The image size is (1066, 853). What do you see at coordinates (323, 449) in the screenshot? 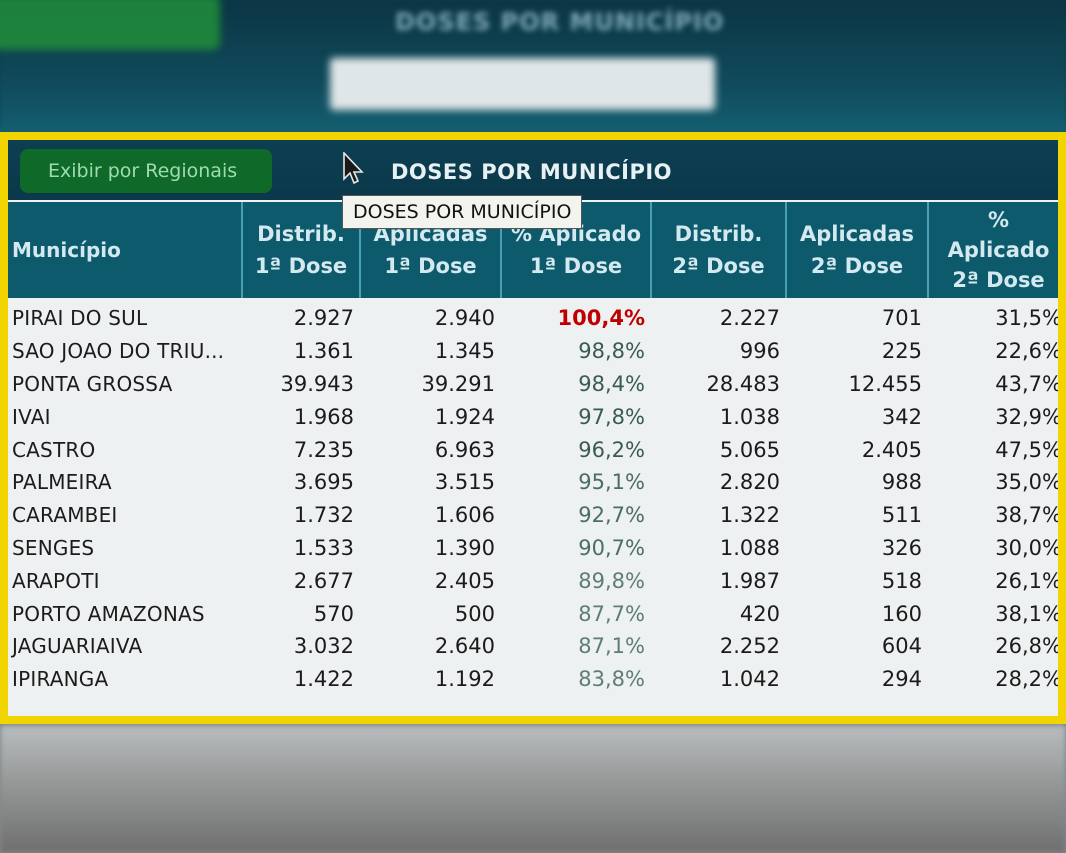
I see `cell-distrib1: 7.235` at bounding box center [323, 449].